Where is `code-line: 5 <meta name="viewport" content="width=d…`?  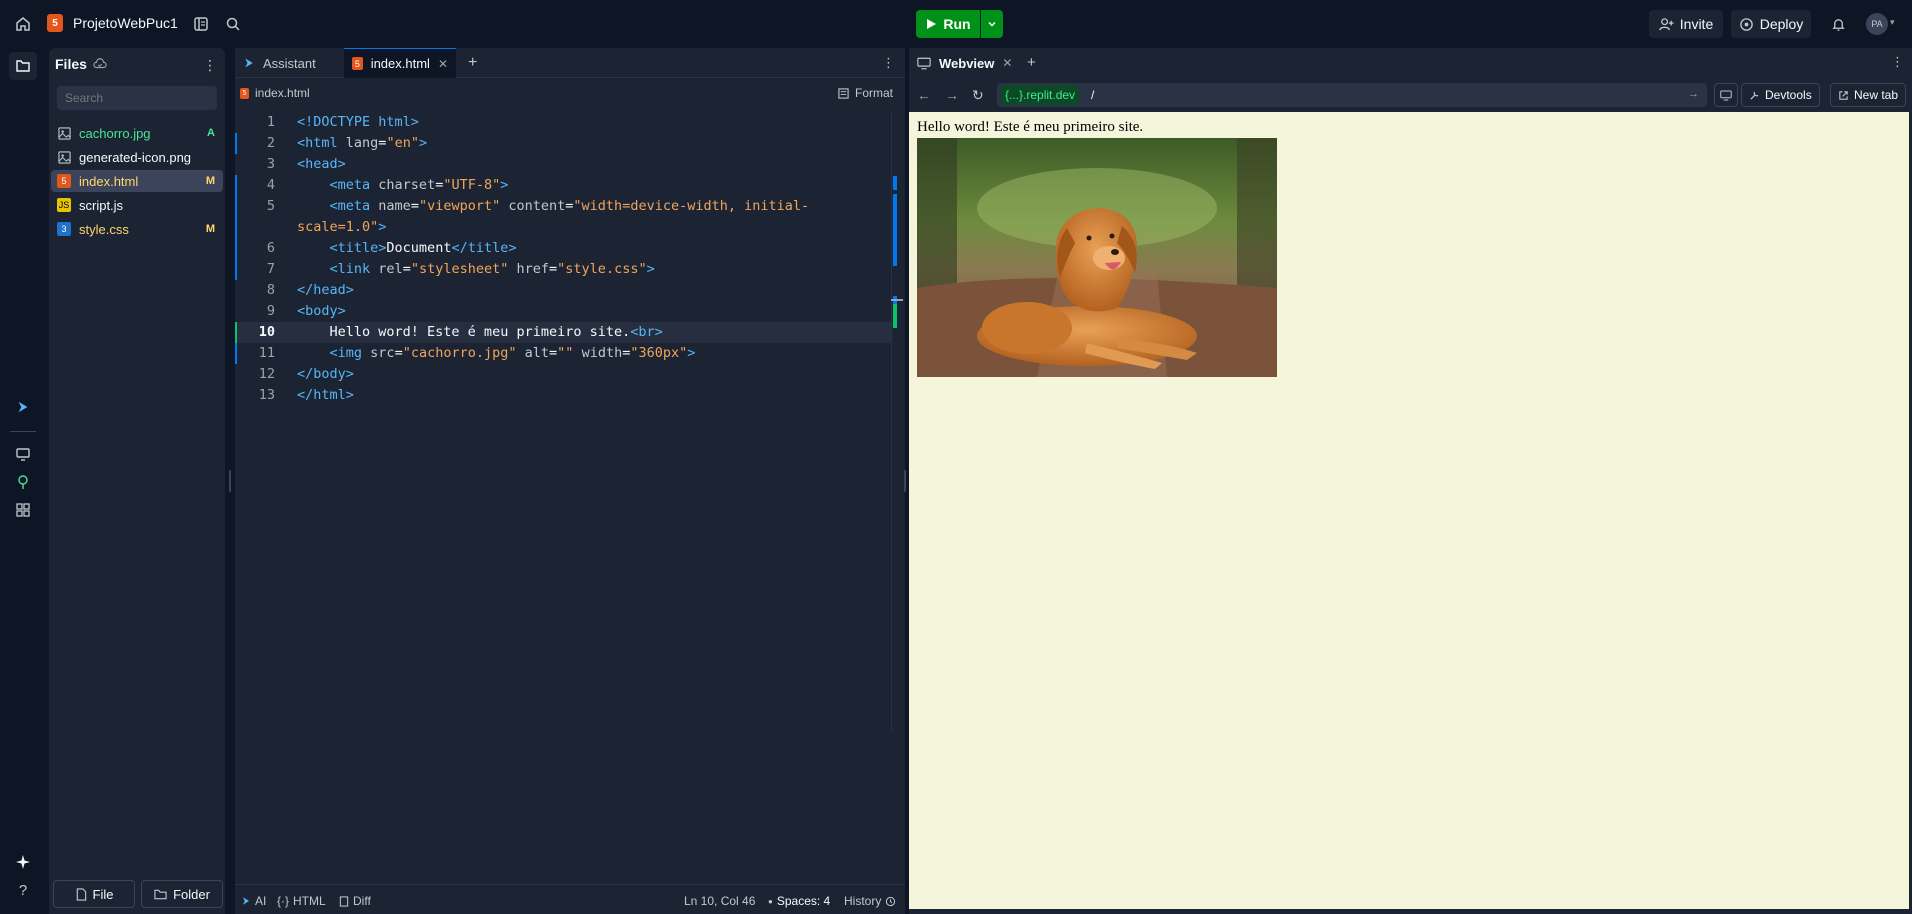 code-line: 5 <meta name="viewport" content="width=d… is located at coordinates (563, 206).